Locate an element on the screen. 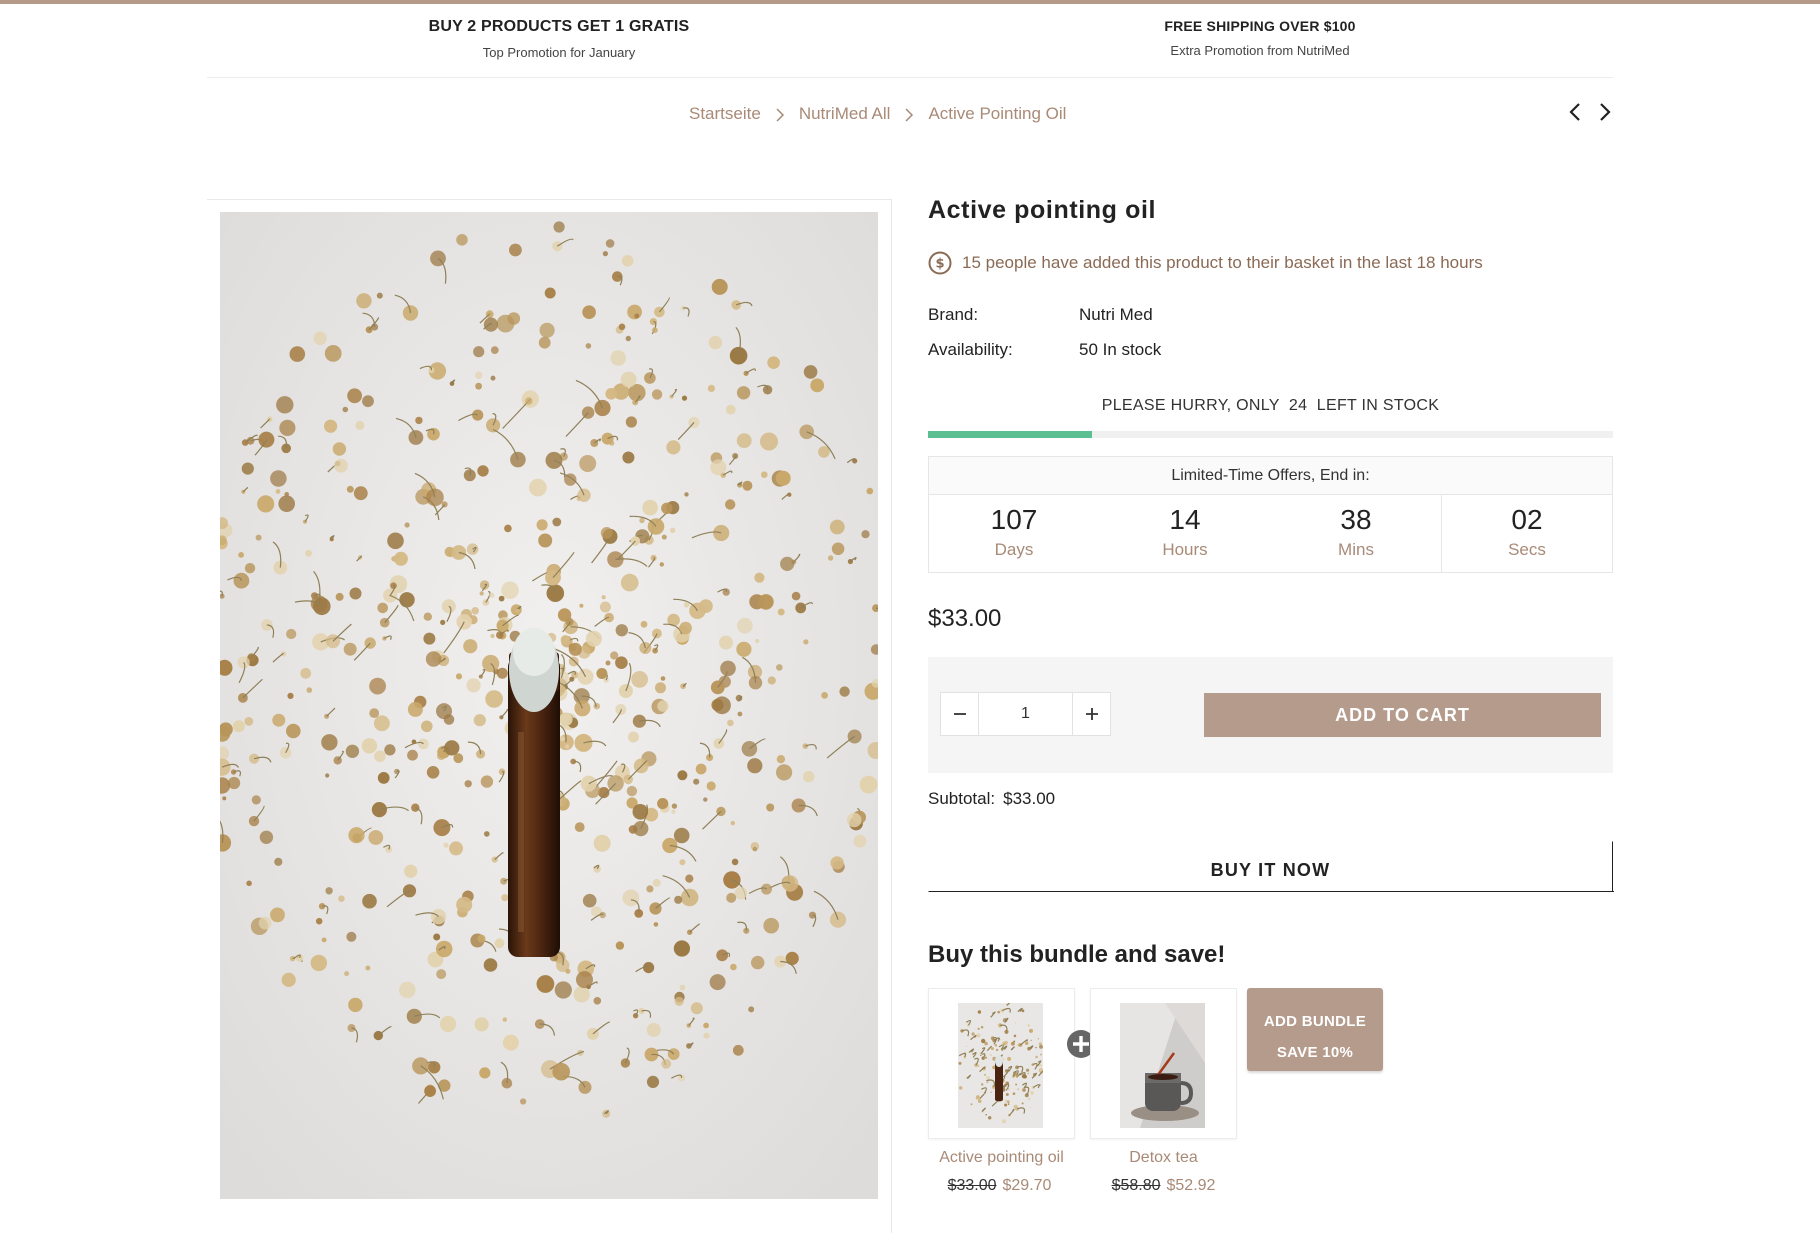  countdown-value: 02 is located at coordinates (1527, 519).